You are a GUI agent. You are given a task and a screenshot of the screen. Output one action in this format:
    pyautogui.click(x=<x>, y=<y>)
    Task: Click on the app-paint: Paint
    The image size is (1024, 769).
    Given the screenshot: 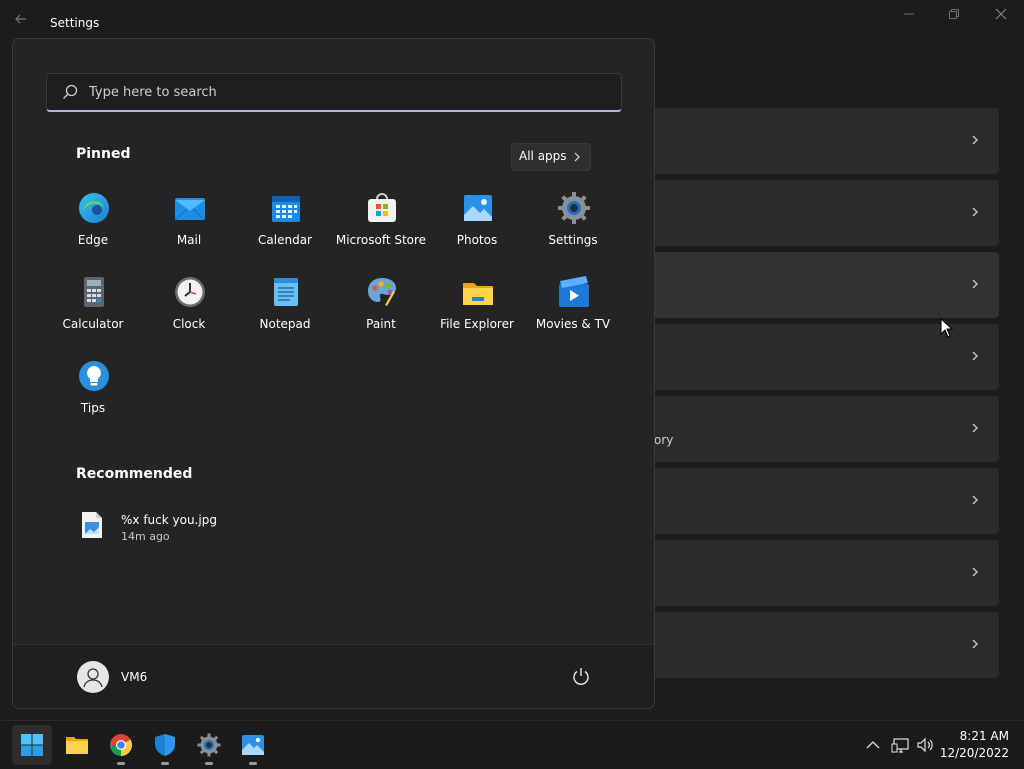 What is the action you would take?
    pyautogui.click(x=381, y=303)
    